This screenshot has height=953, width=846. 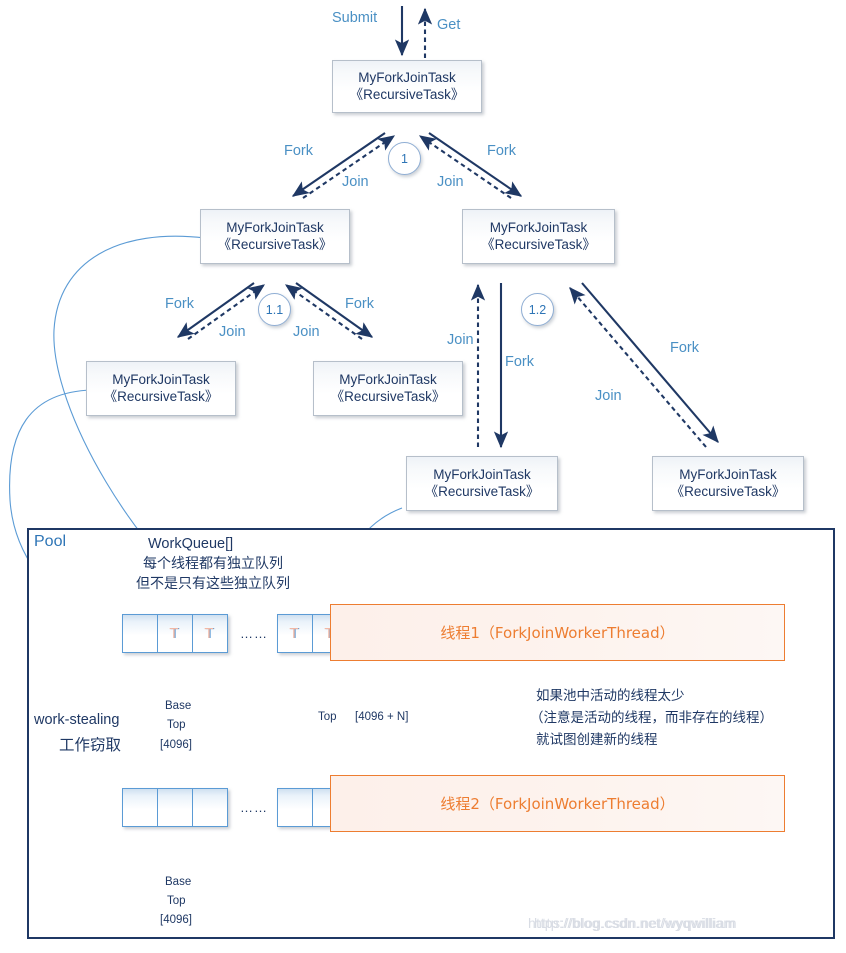 I want to click on top-label-1: Top, so click(x=176, y=725).